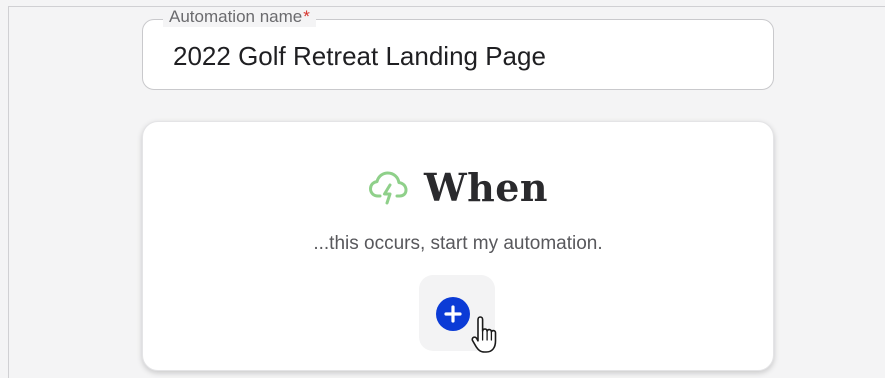 This screenshot has height=378, width=885. Describe the element at coordinates (306, 16) in the screenshot. I see `required-marker: *` at that location.